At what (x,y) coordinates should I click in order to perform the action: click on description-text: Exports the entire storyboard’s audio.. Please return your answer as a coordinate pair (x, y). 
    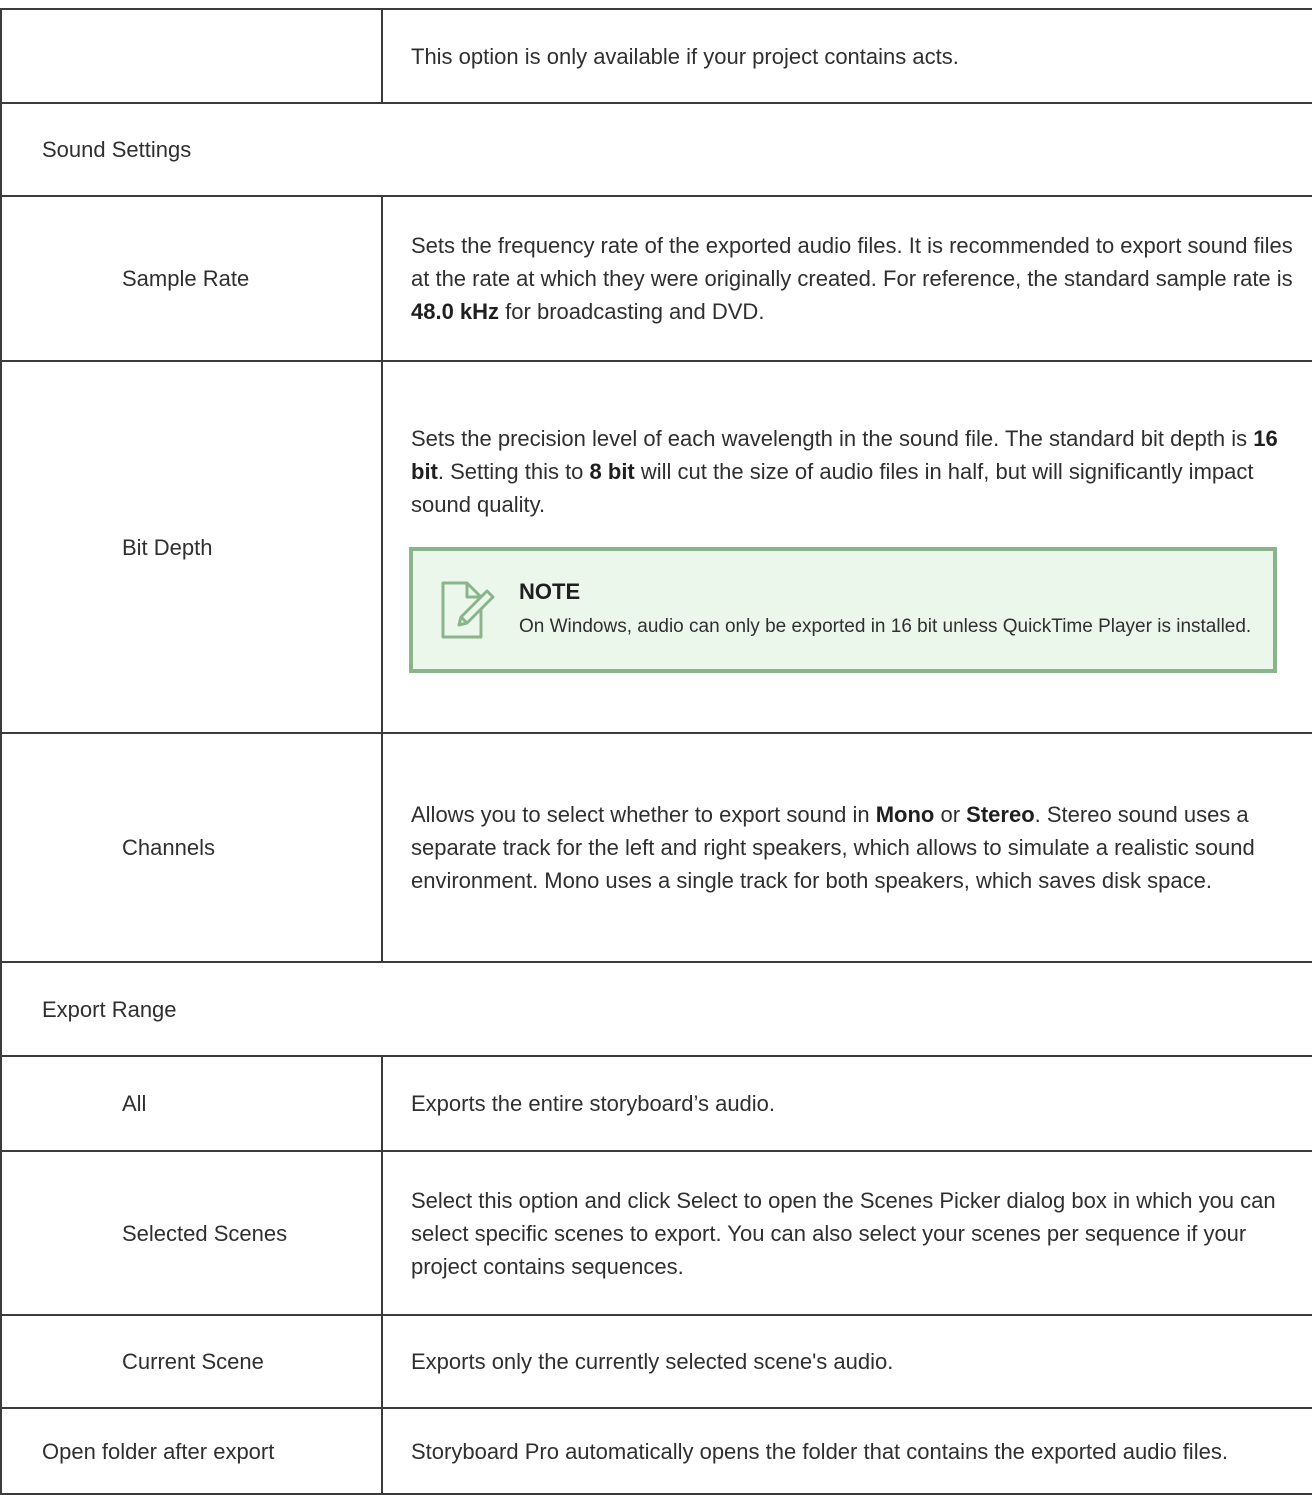
    Looking at the image, I should click on (593, 1103).